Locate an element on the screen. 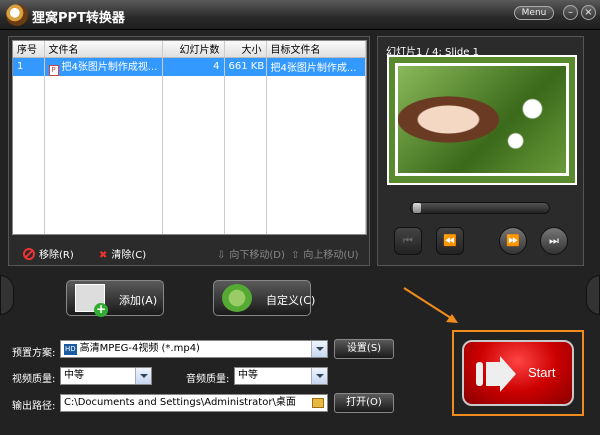 This screenshot has height=435, width=600. next-slide-button: ⏭ is located at coordinates (554, 241).